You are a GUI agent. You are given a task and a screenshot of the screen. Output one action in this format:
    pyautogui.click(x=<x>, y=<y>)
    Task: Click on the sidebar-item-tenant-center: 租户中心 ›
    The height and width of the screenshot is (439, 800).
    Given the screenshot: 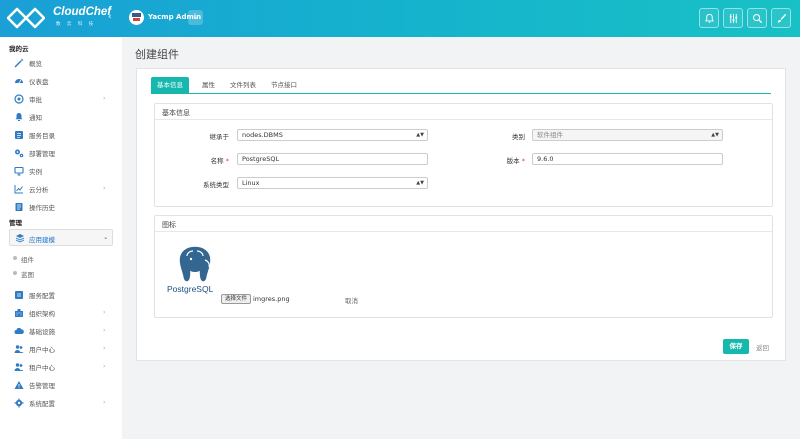 What is the action you would take?
    pyautogui.click(x=61, y=367)
    